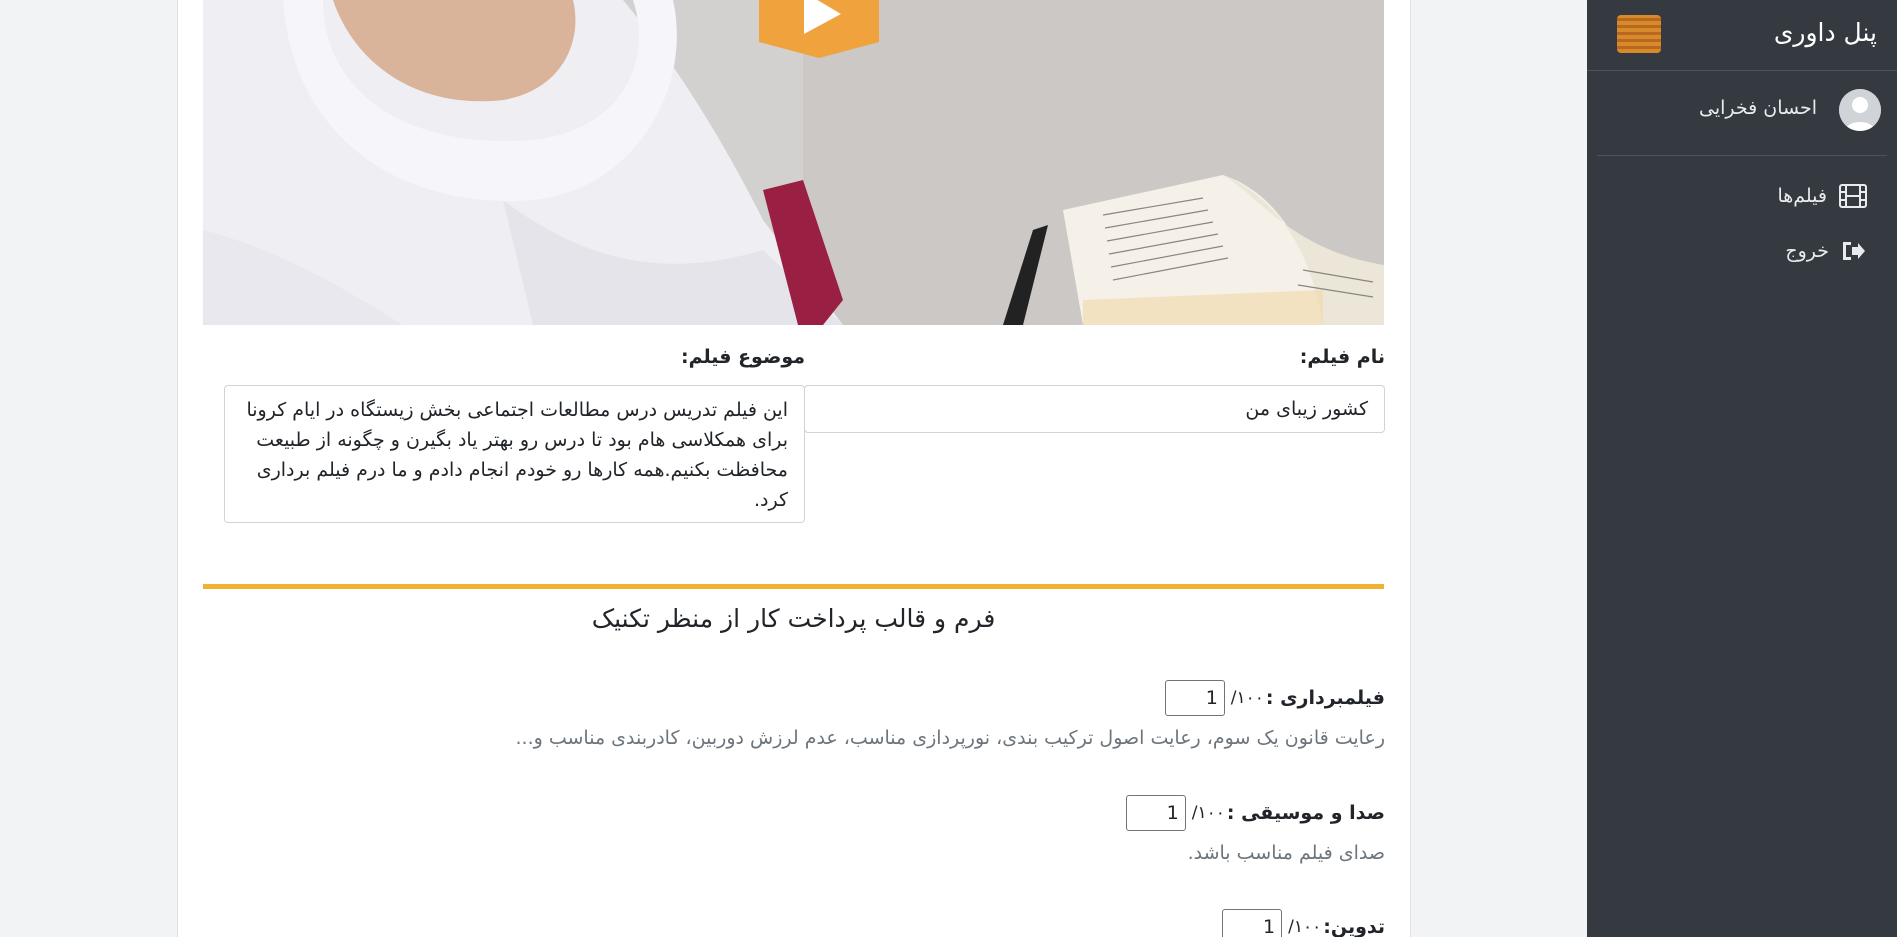 The image size is (1897, 937). What do you see at coordinates (1325, 698) in the screenshot?
I see `criterion-label: فیلمبرداری :` at bounding box center [1325, 698].